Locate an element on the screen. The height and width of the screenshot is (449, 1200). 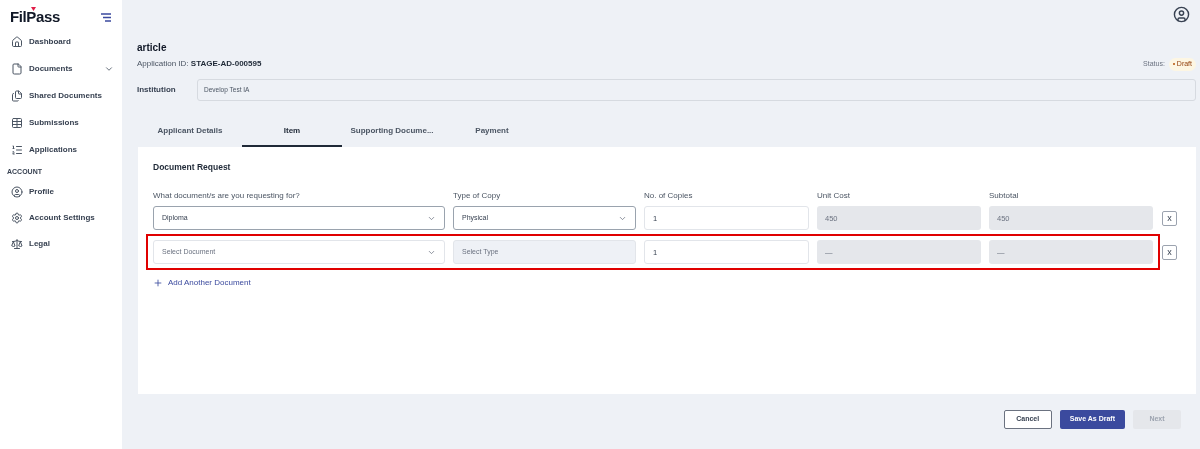
logo: FilPass is located at coordinates (35, 17).